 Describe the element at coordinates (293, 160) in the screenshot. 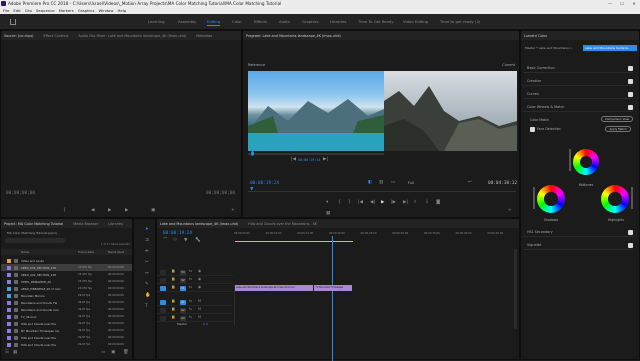

I see `ref-mark-in-icon: |◀` at that location.